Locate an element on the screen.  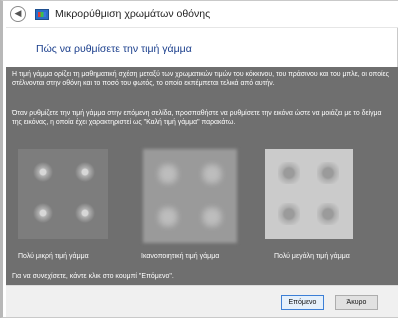
caption-good-gamma: Ικανοποιητική τιμή γάμμα is located at coordinates (180, 256).